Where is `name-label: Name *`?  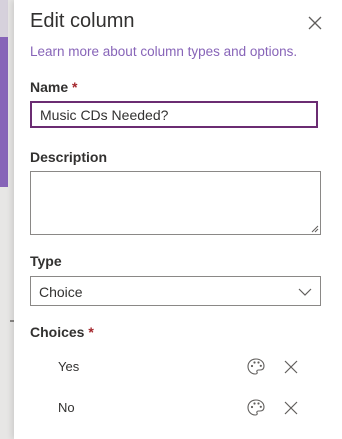
name-label: Name * is located at coordinates (53, 87).